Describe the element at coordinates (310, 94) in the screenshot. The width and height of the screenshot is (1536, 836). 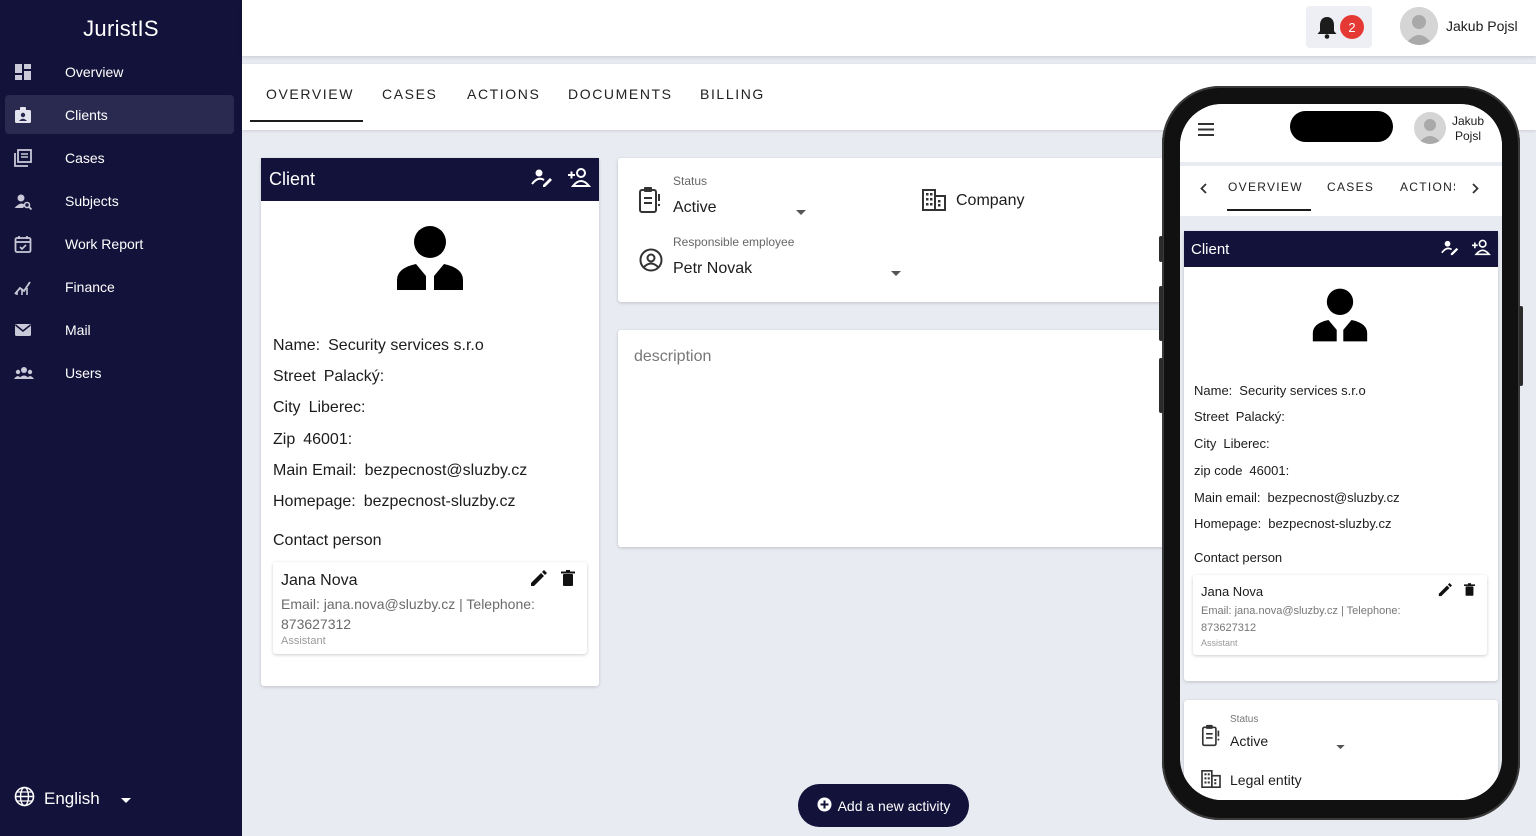
I see `tab-overview: OVERVIEW` at that location.